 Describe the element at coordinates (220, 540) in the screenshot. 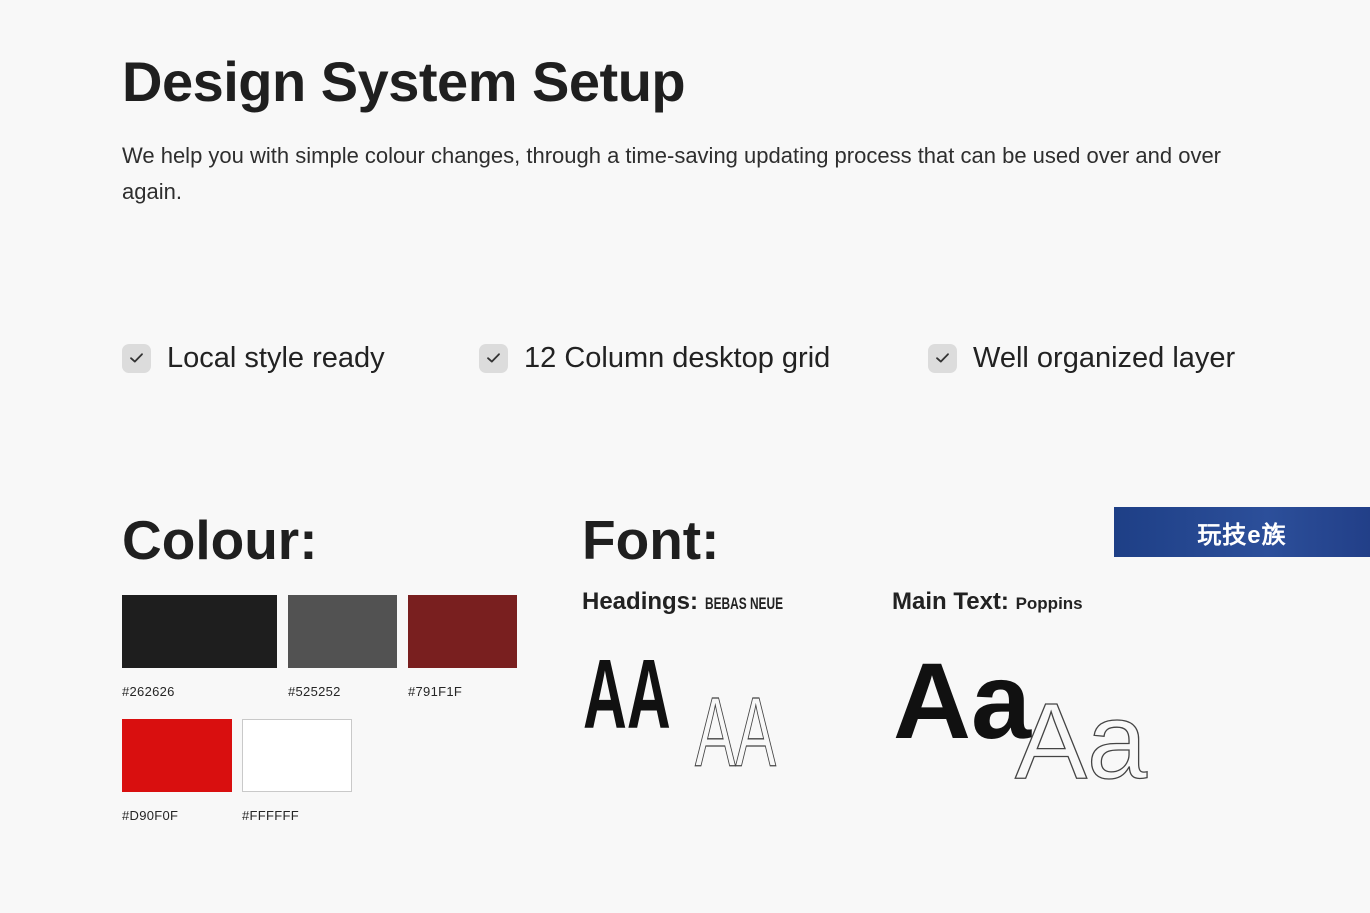

I see `colour-heading: Colour:` at that location.